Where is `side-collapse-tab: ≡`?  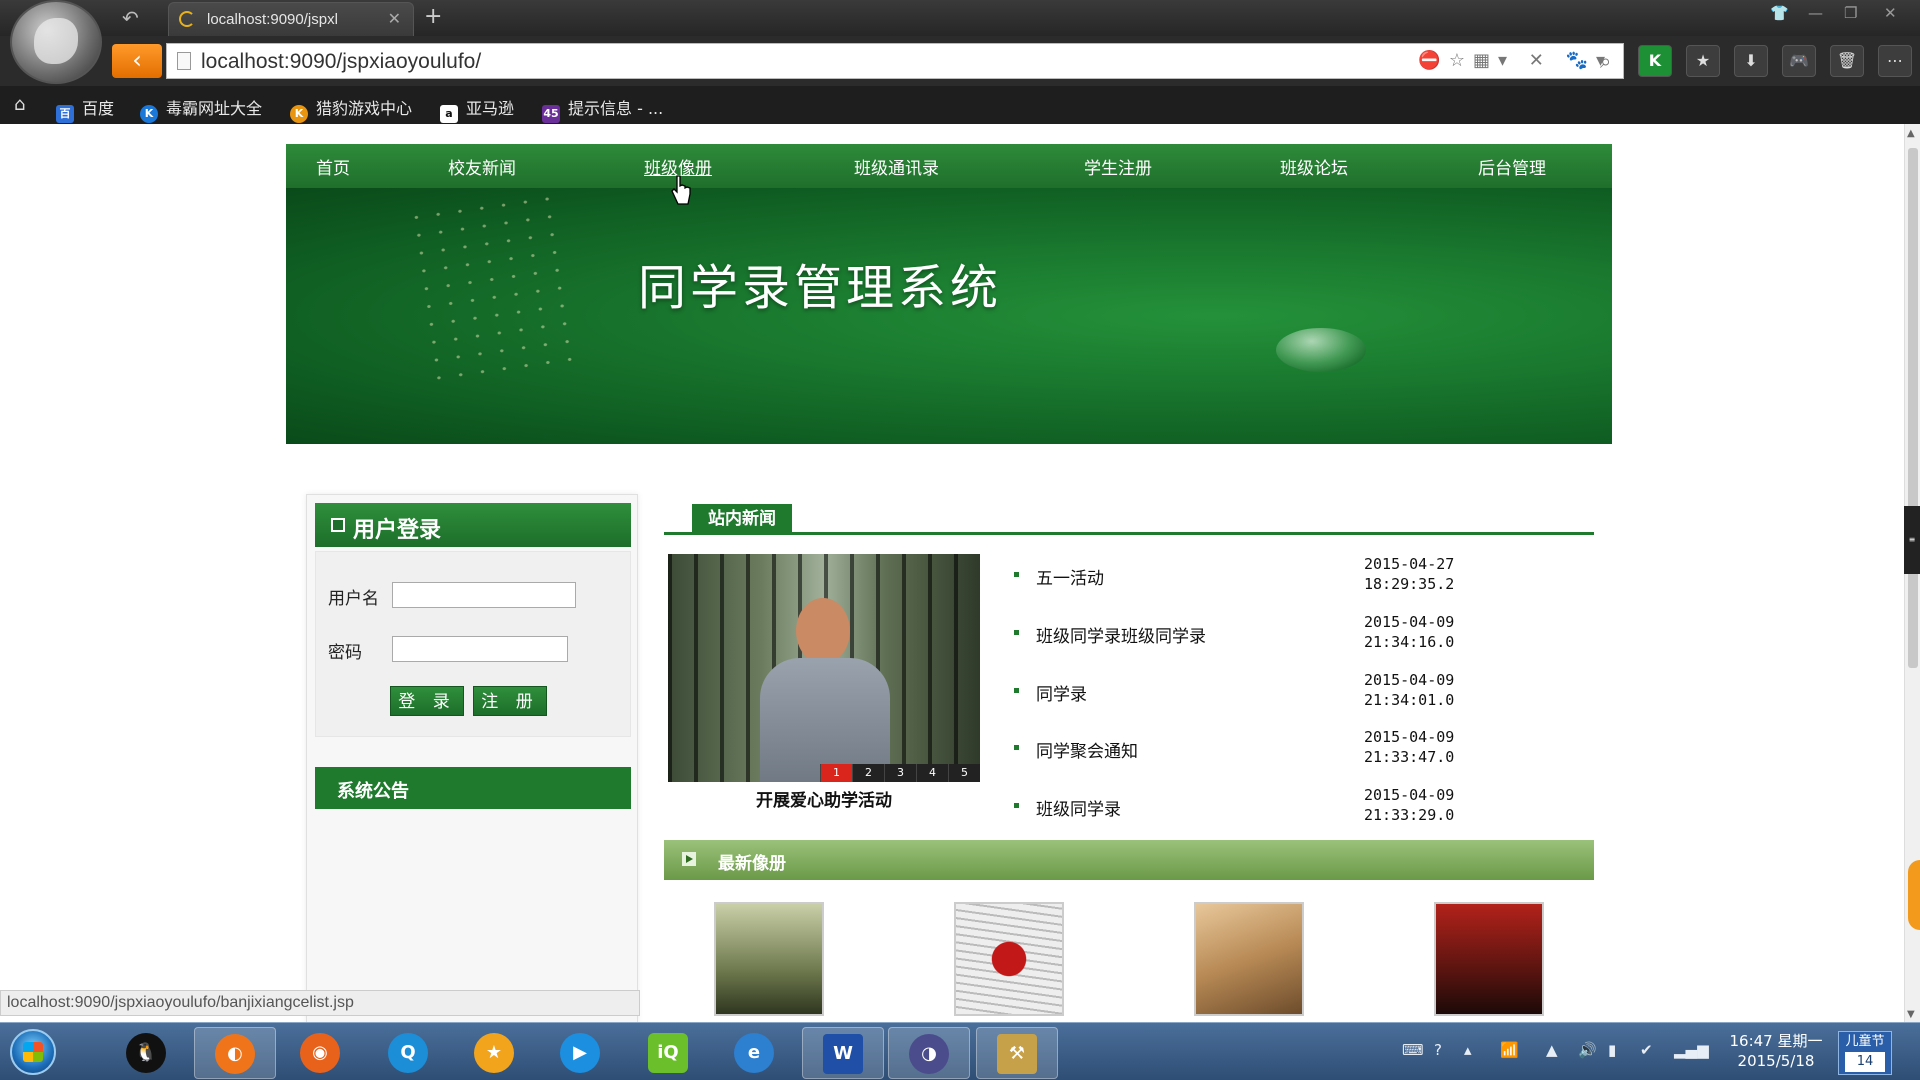 side-collapse-tab: ≡ is located at coordinates (1912, 540).